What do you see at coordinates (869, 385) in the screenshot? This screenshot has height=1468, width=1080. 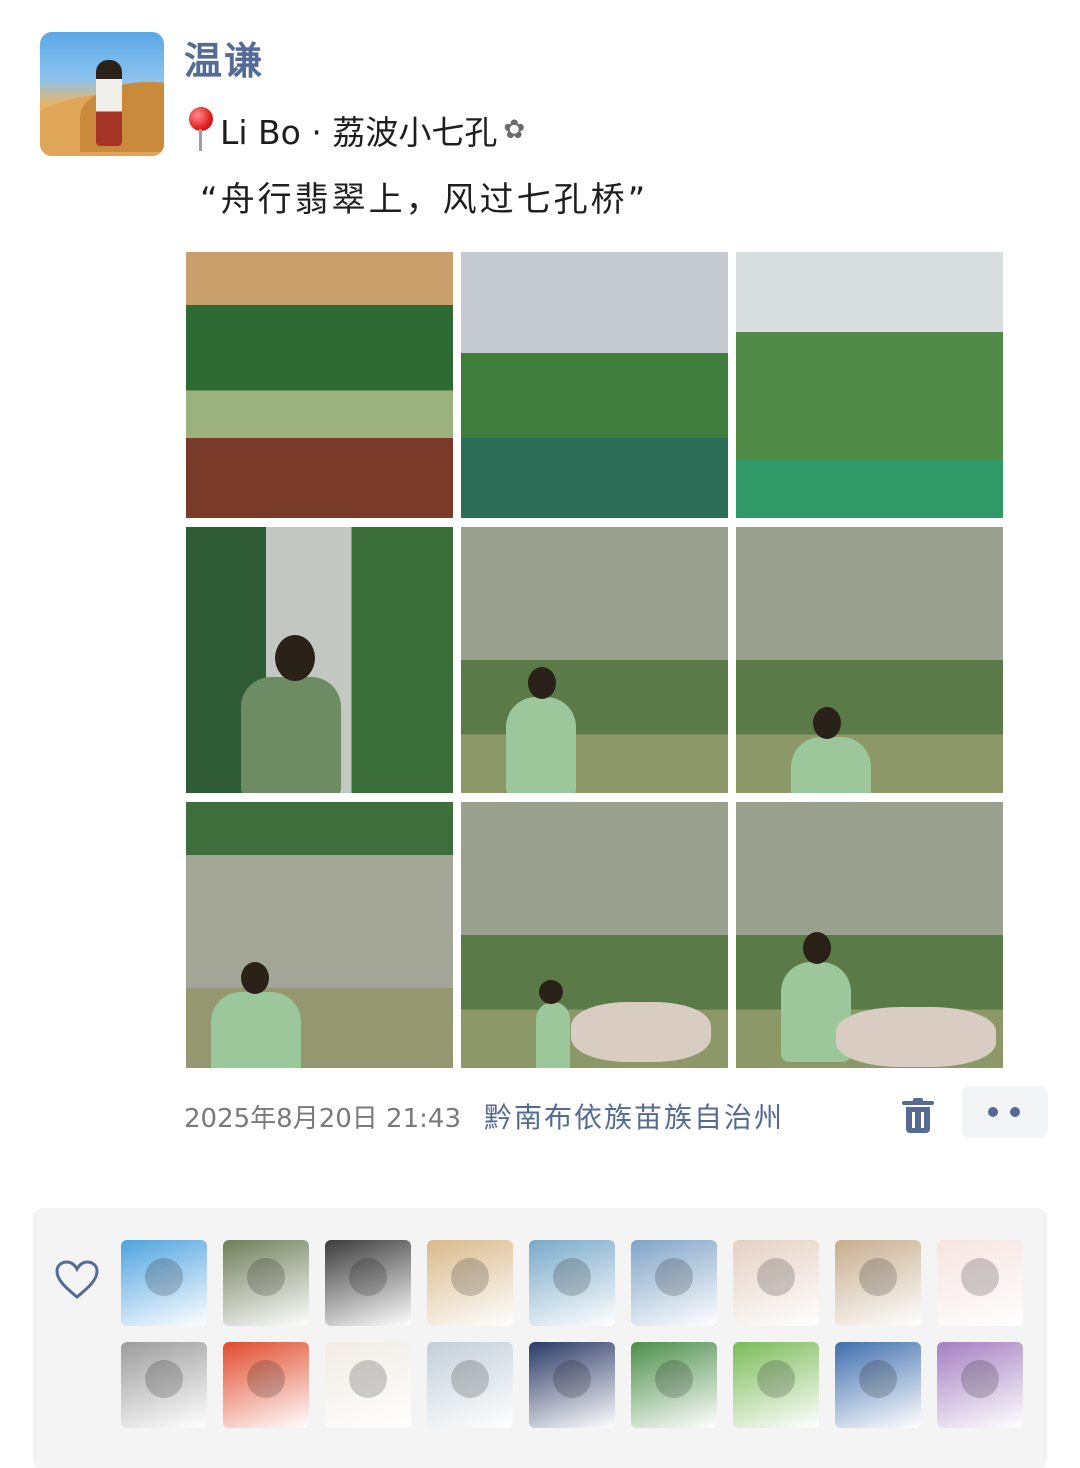 I see `photo-green-lake` at bounding box center [869, 385].